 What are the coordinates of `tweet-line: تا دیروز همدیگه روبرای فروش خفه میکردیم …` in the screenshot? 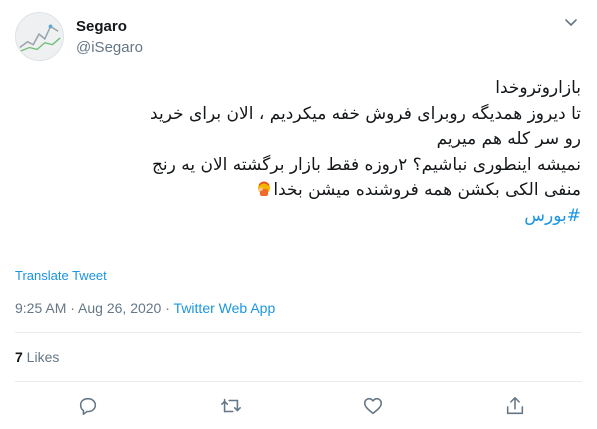 It's located at (365, 113).